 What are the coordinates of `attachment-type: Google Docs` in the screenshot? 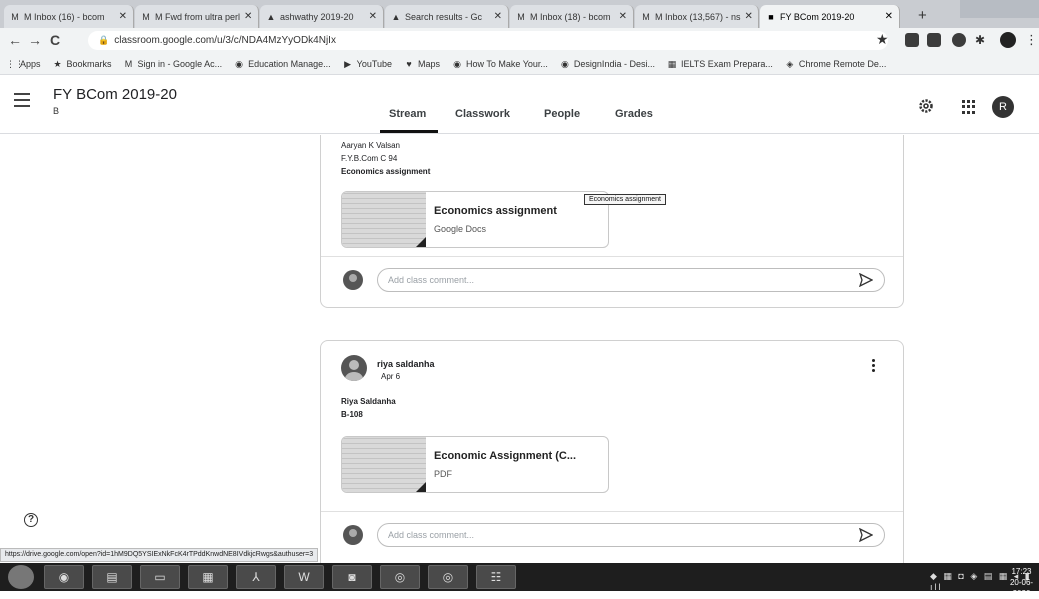 It's located at (460, 229).